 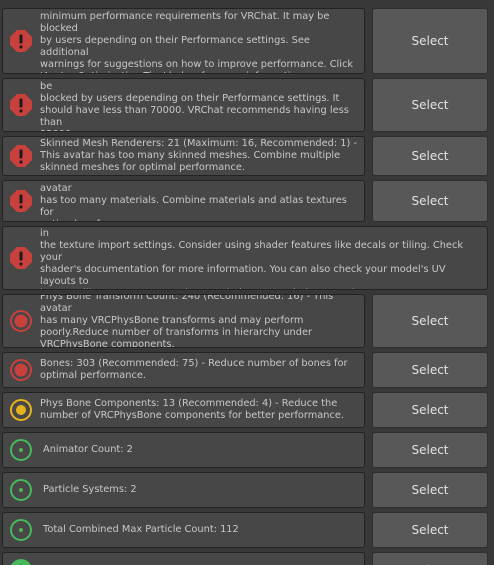 What do you see at coordinates (141, 529) in the screenshot?
I see `validation-message-text: Total Combined Max Particle Count: 112` at bounding box center [141, 529].